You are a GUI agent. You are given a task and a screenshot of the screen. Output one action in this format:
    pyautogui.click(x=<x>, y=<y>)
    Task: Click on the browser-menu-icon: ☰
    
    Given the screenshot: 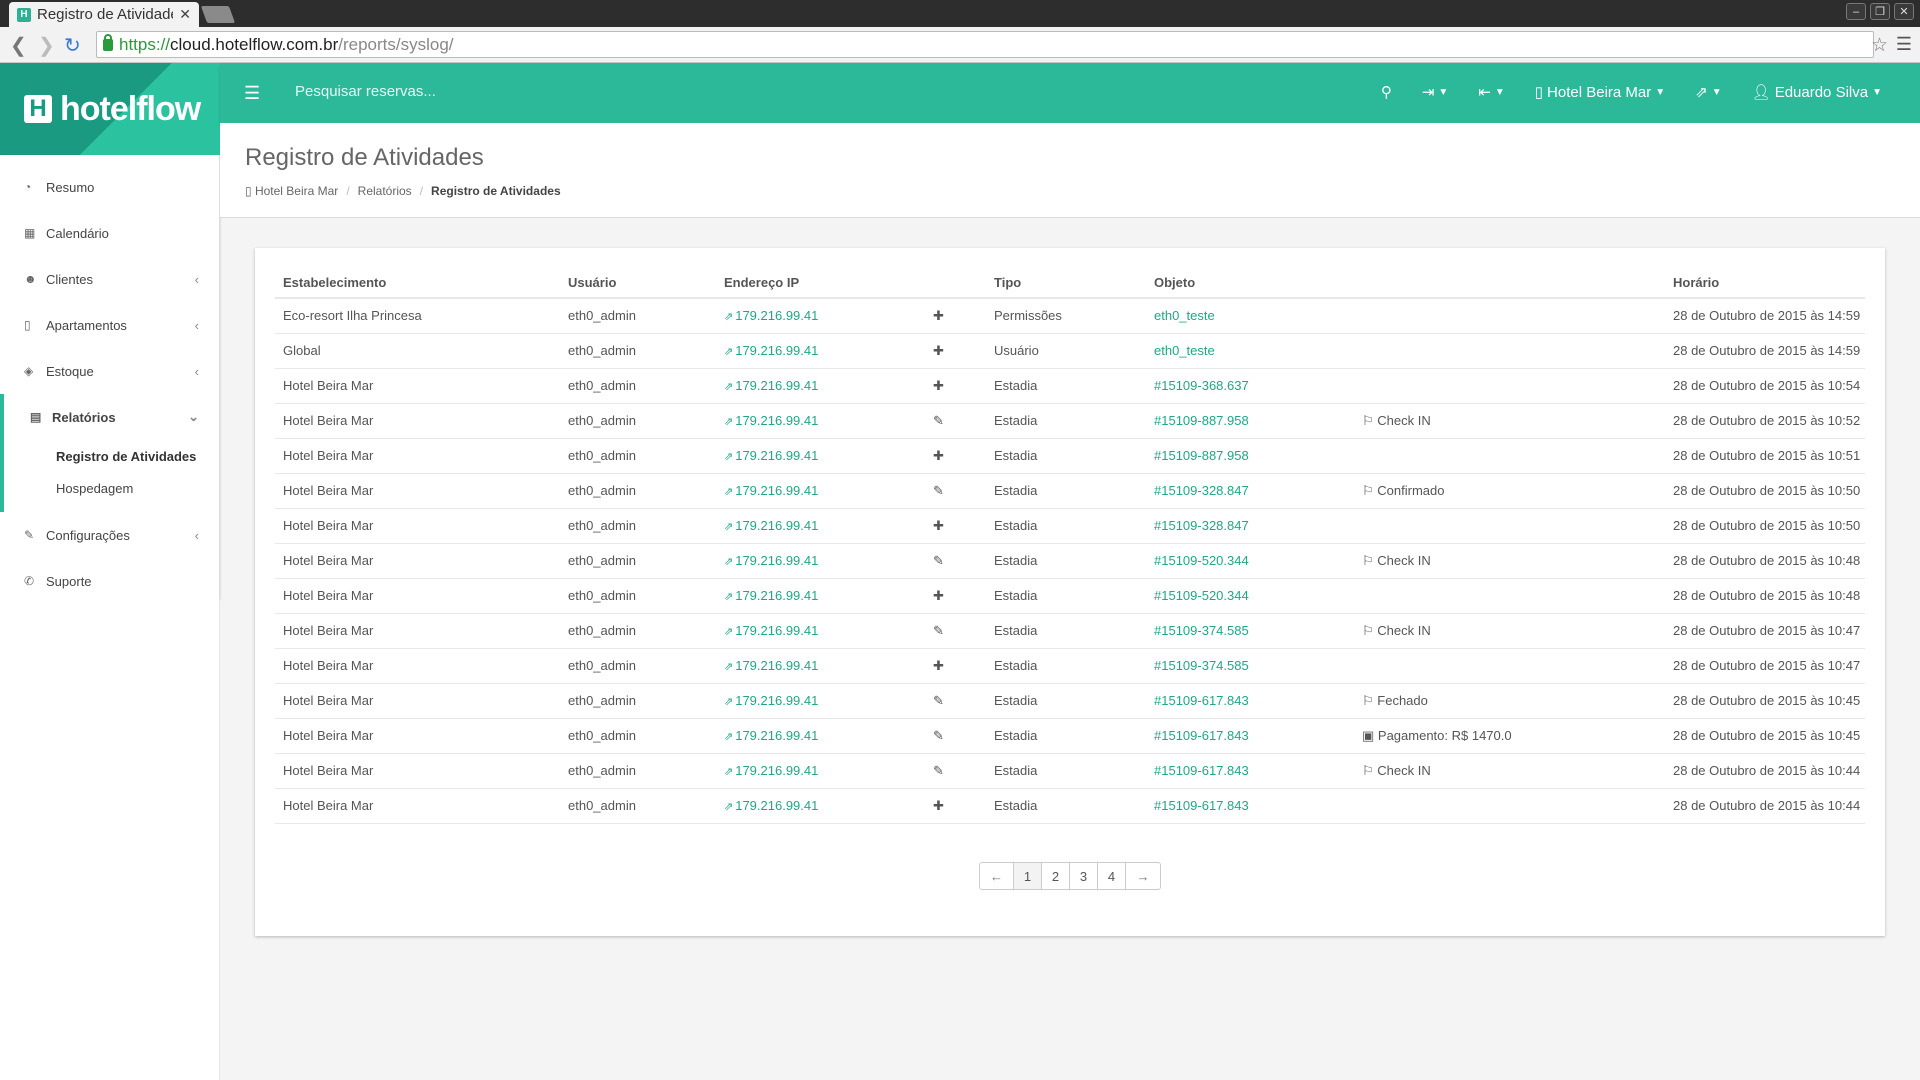 What is the action you would take?
    pyautogui.click(x=1904, y=44)
    